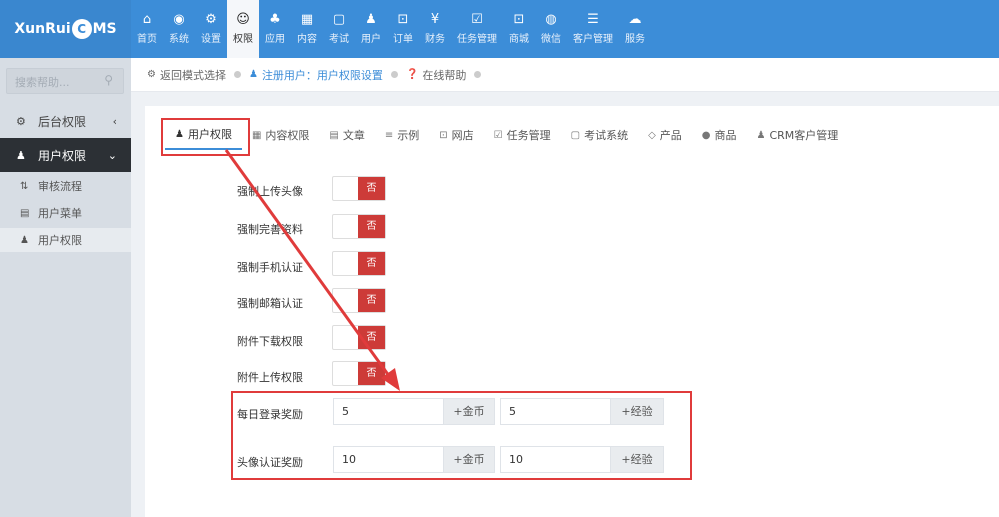 The image size is (999, 517). What do you see at coordinates (519, 29) in the screenshot?
I see `nav-item-mall: ⊡ 商城` at bounding box center [519, 29].